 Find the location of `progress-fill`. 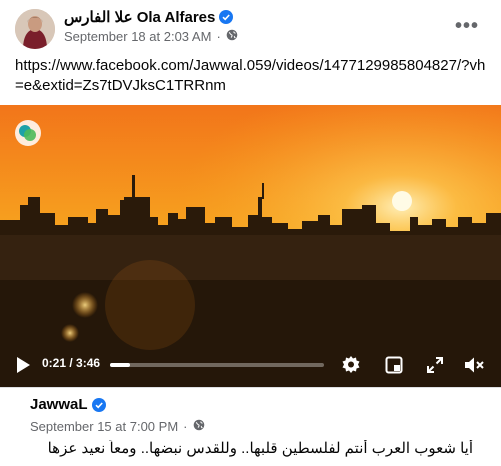

progress-fill is located at coordinates (120, 365).